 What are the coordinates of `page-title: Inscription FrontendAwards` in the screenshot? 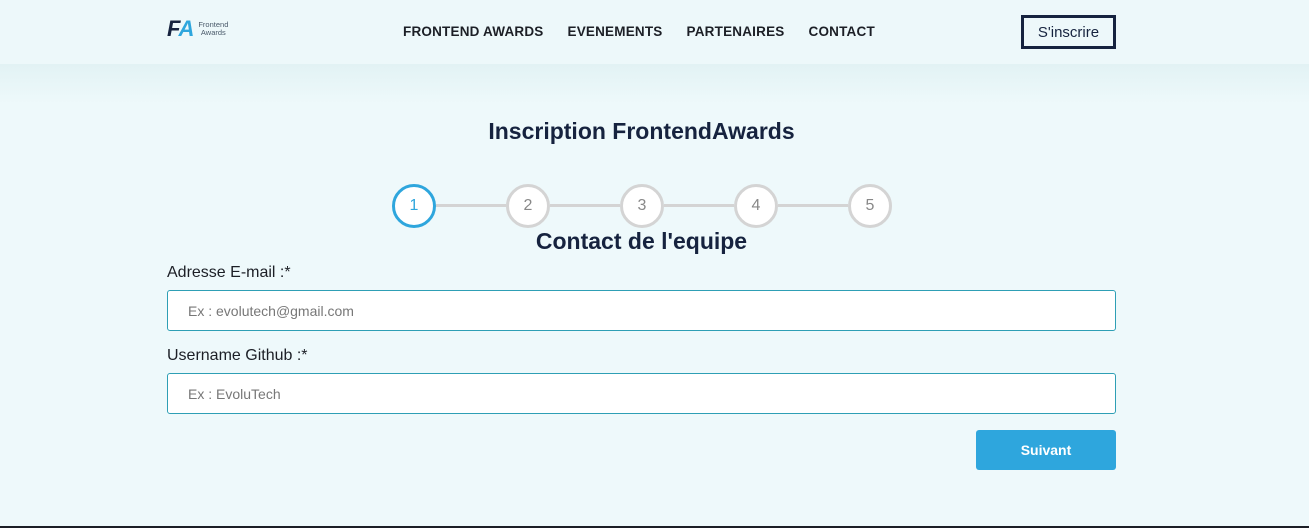 It's located at (641, 131).